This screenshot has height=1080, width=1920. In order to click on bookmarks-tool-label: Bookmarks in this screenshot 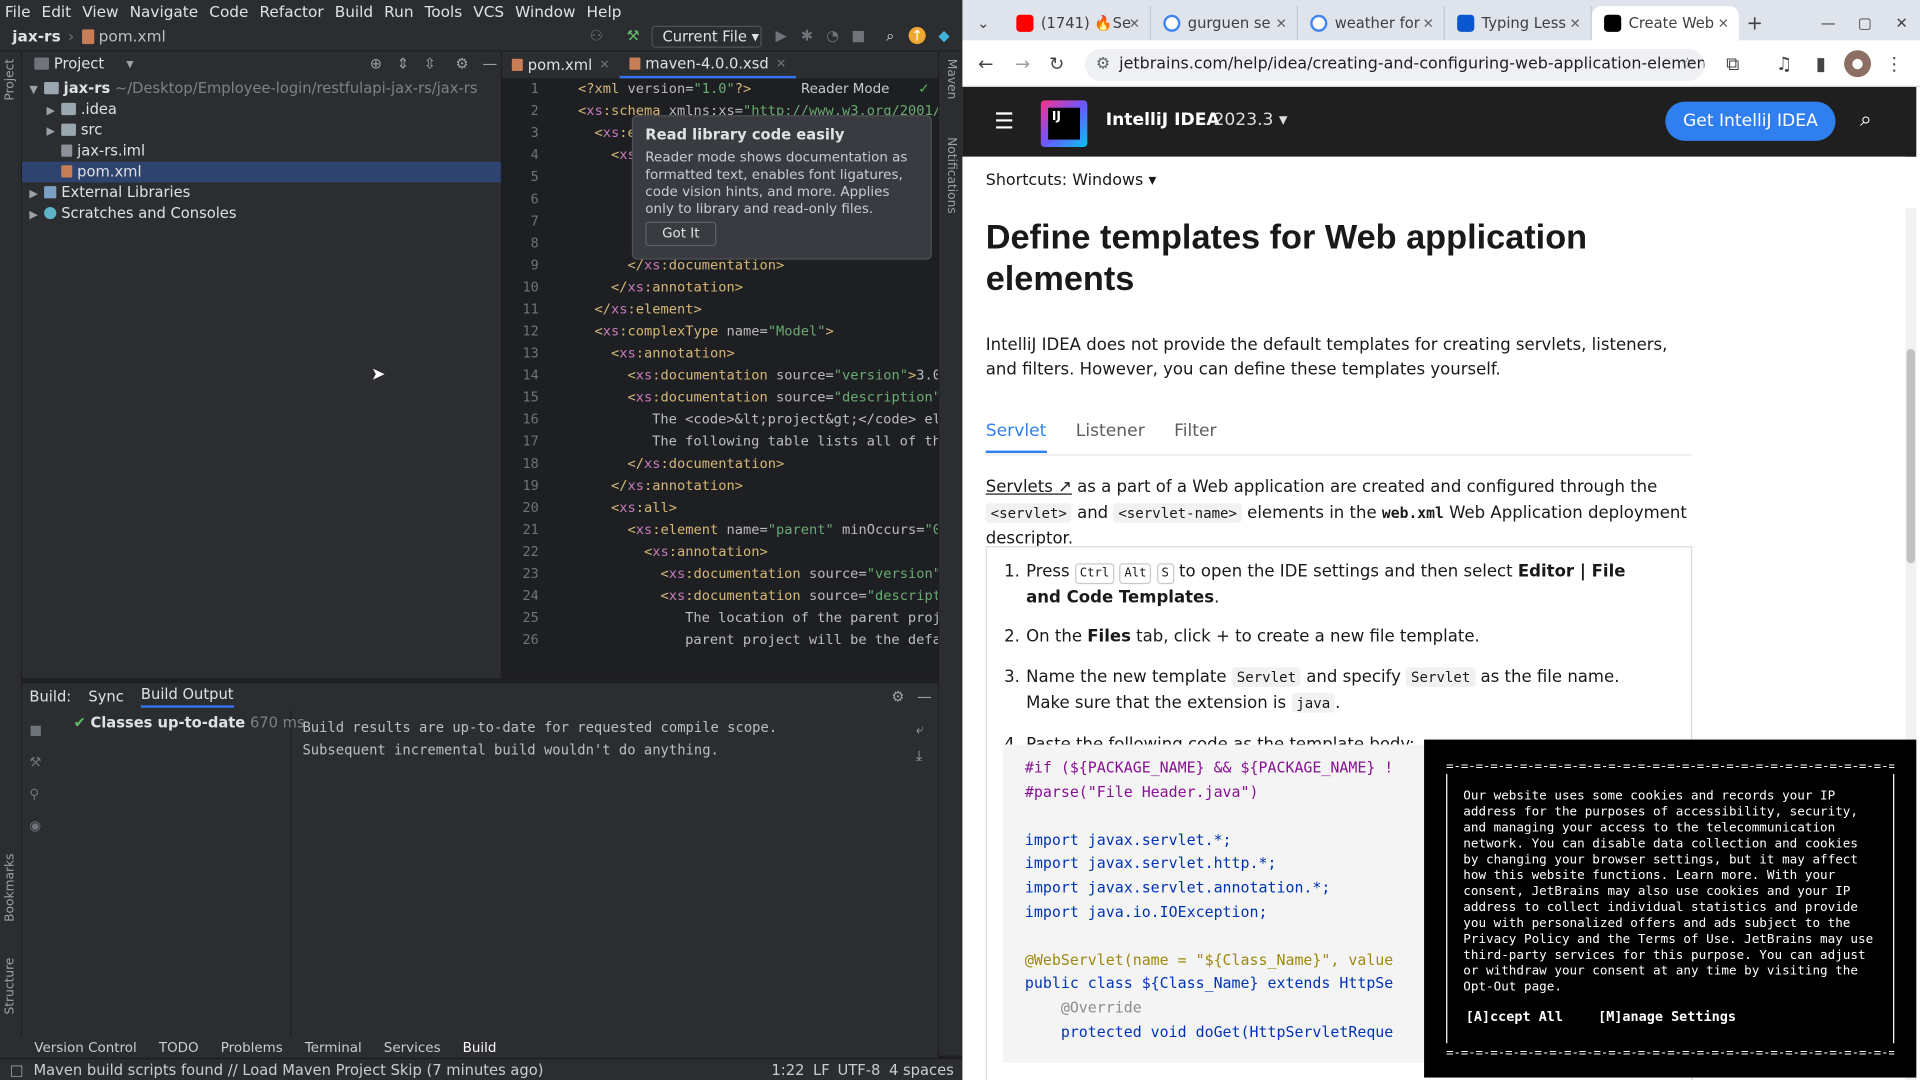, I will do `click(10, 887)`.